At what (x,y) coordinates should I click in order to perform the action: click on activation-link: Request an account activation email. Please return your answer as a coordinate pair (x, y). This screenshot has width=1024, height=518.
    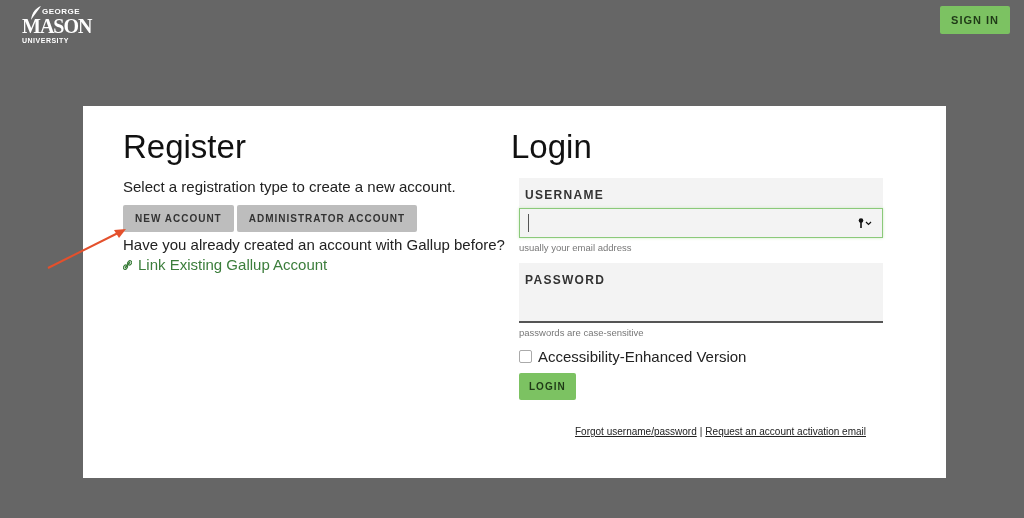
    Looking at the image, I should click on (785, 431).